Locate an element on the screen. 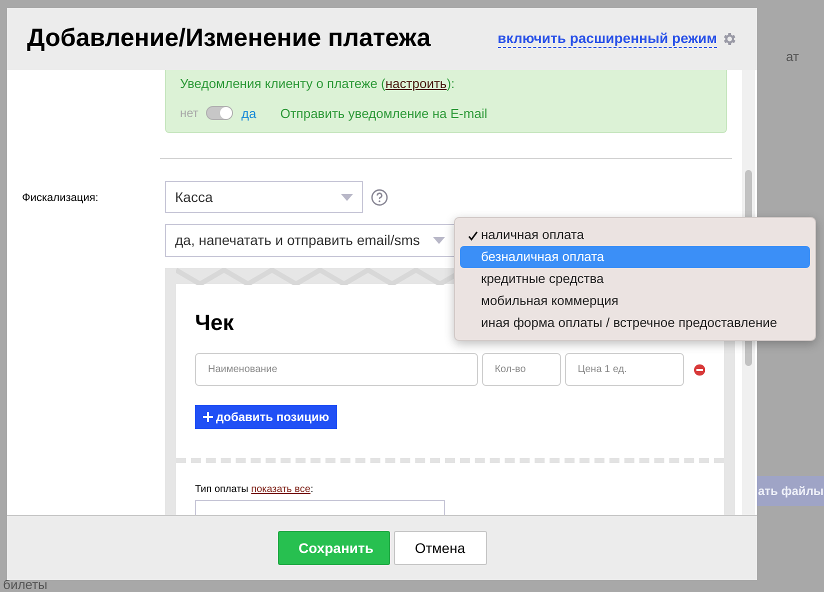  settings-icon is located at coordinates (729, 39).